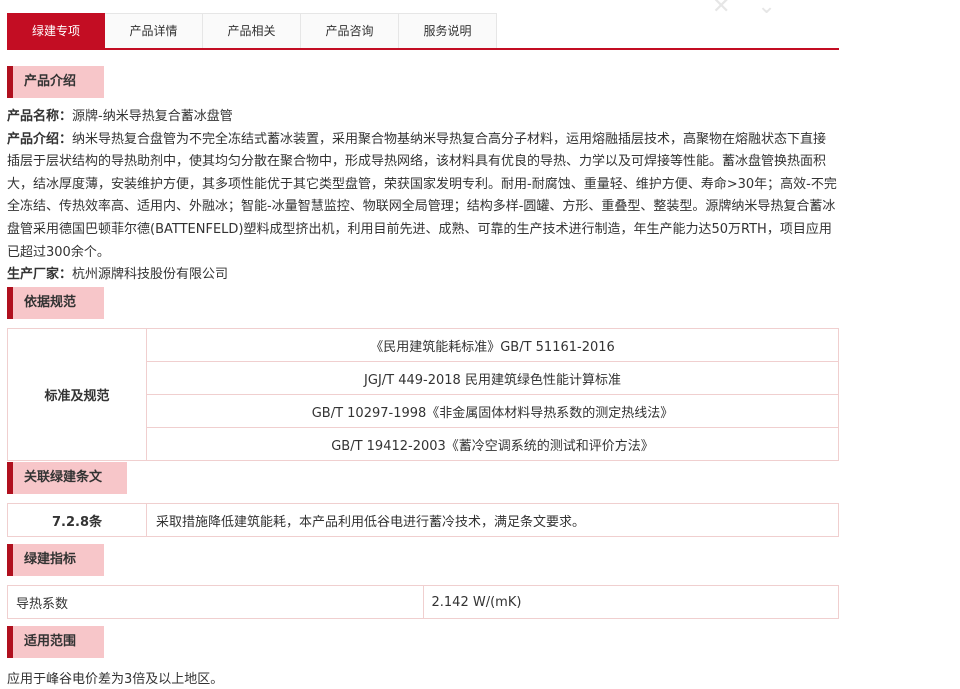 The image size is (960, 689). I want to click on clause-table: 7.2.8条 采取措施降低建筑能耗，本产品利用低谷电进行蓄冷技术，满足条文要求。, so click(423, 520).